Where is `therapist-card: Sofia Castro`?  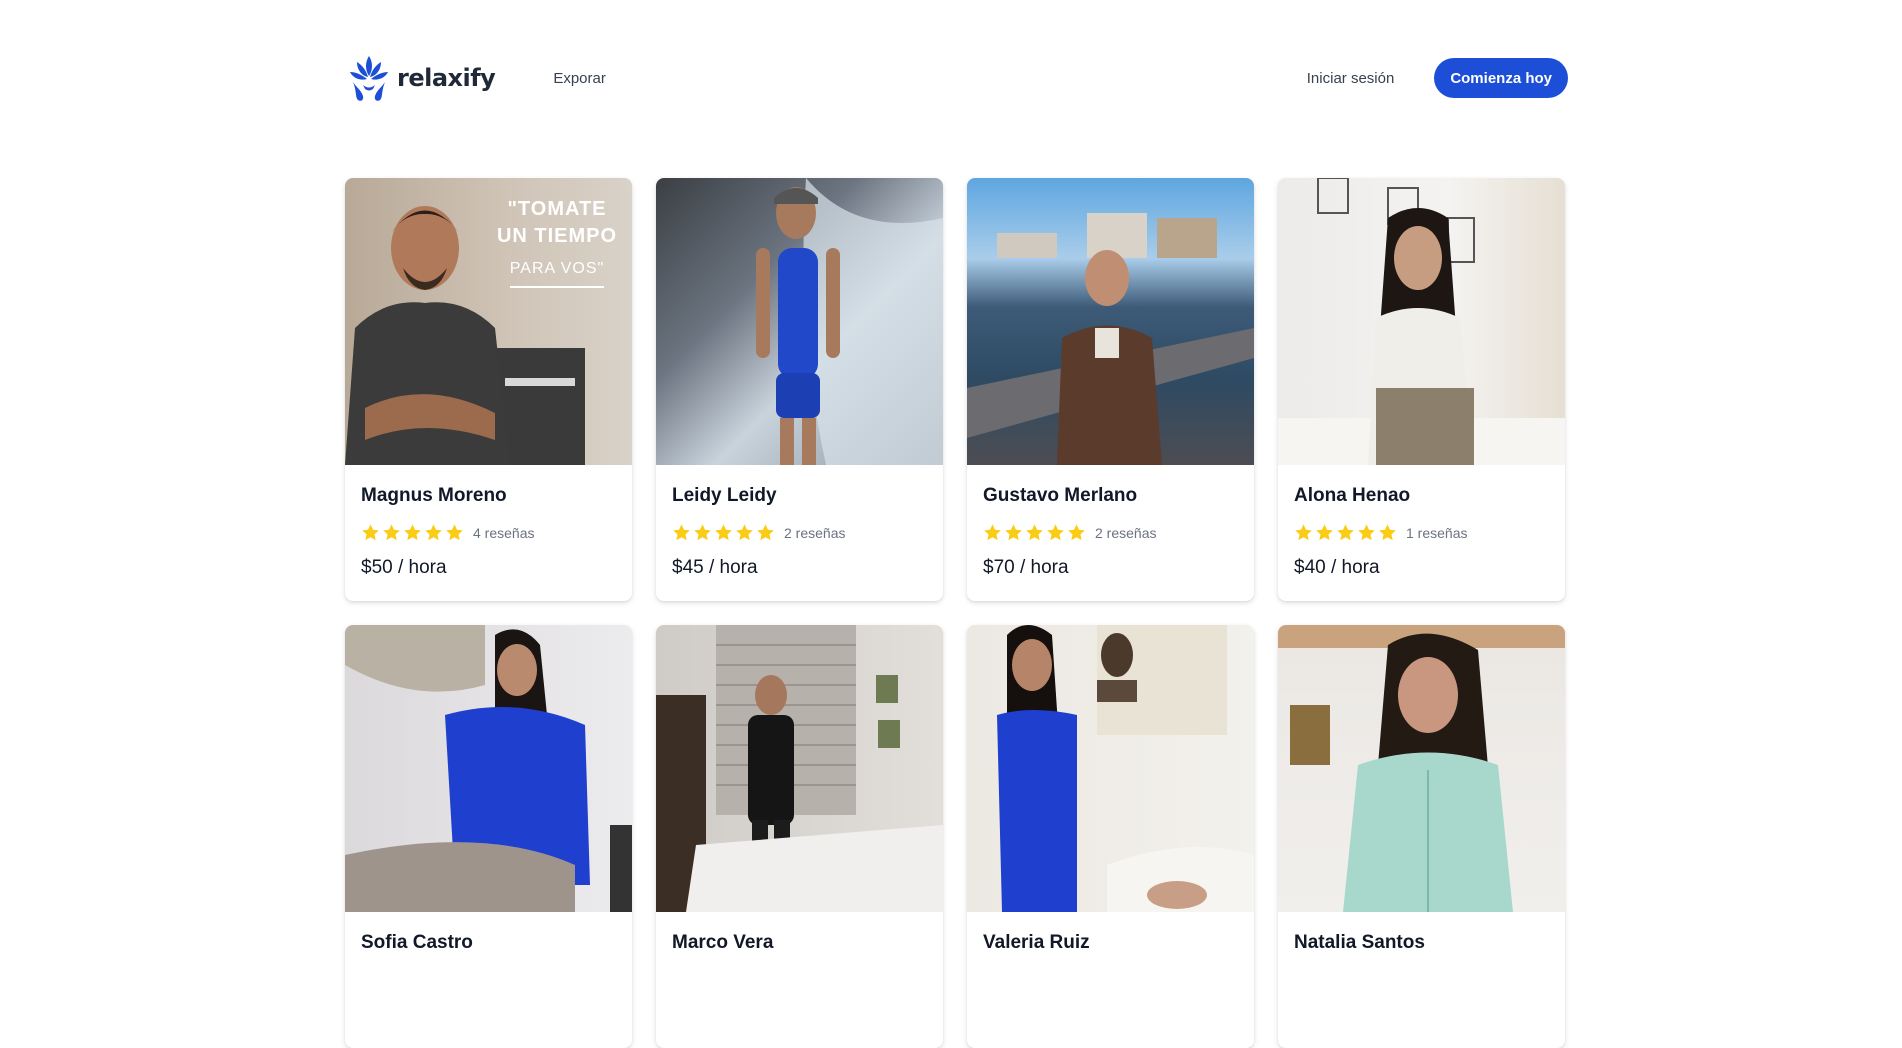
therapist-card: Sofia Castro is located at coordinates (488, 836).